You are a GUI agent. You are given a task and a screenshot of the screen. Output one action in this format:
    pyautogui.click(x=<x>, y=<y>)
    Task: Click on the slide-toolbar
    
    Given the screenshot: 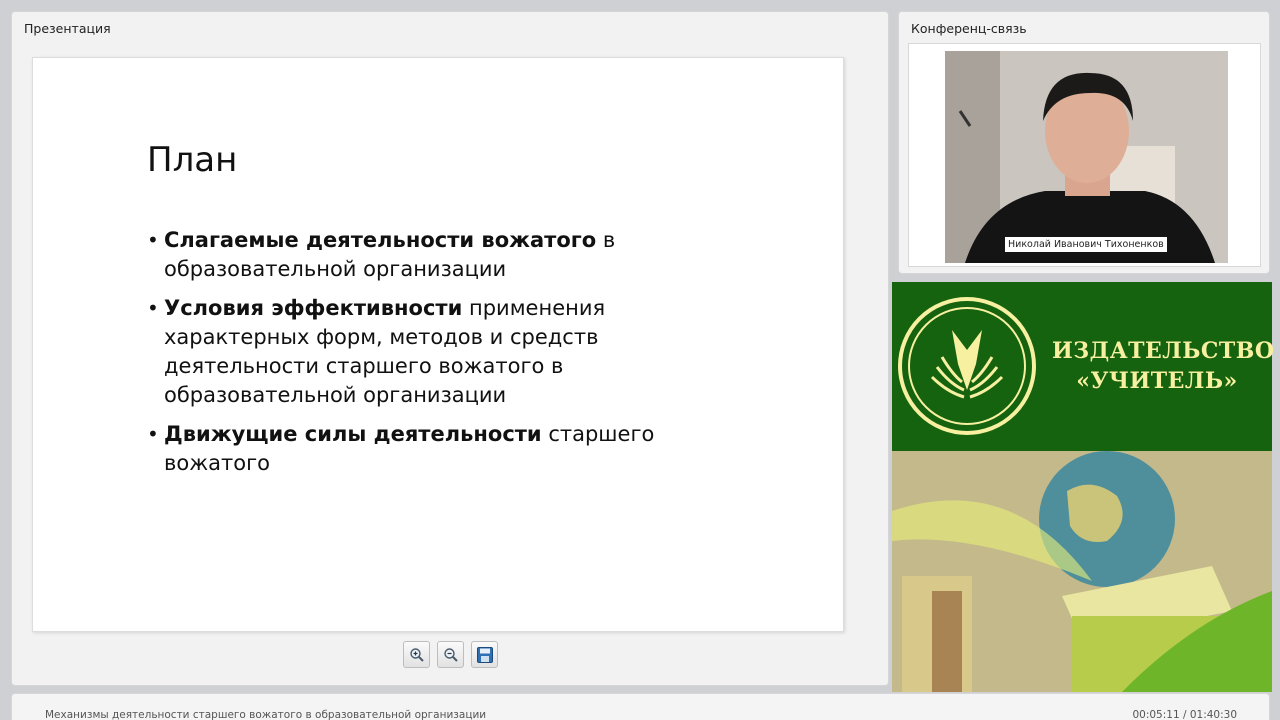 What is the action you would take?
    pyautogui.click(x=450, y=656)
    